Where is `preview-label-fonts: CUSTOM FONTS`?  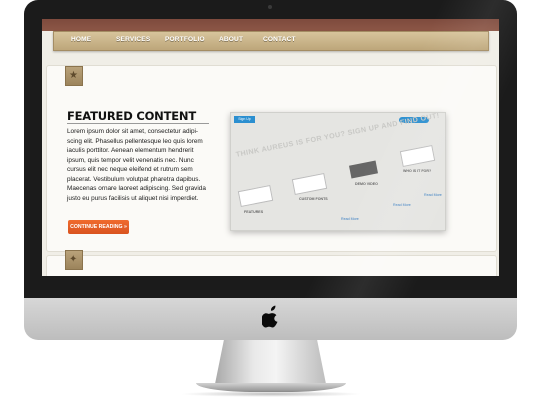 preview-label-fonts: CUSTOM FONTS is located at coordinates (313, 199).